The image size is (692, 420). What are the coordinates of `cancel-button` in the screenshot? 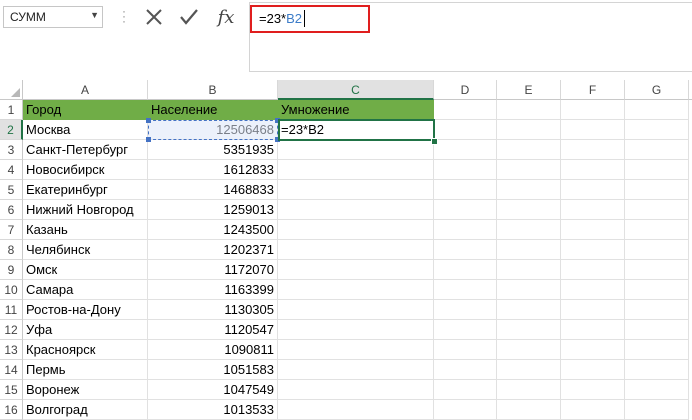 It's located at (154, 17).